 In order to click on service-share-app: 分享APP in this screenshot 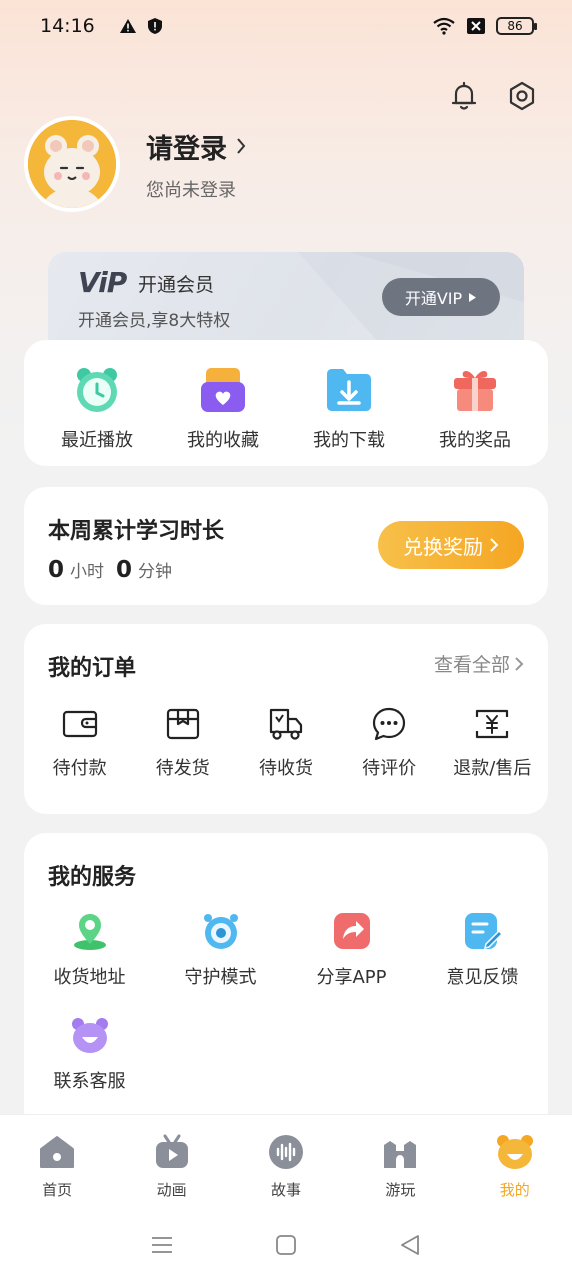, I will do `click(351, 950)`.